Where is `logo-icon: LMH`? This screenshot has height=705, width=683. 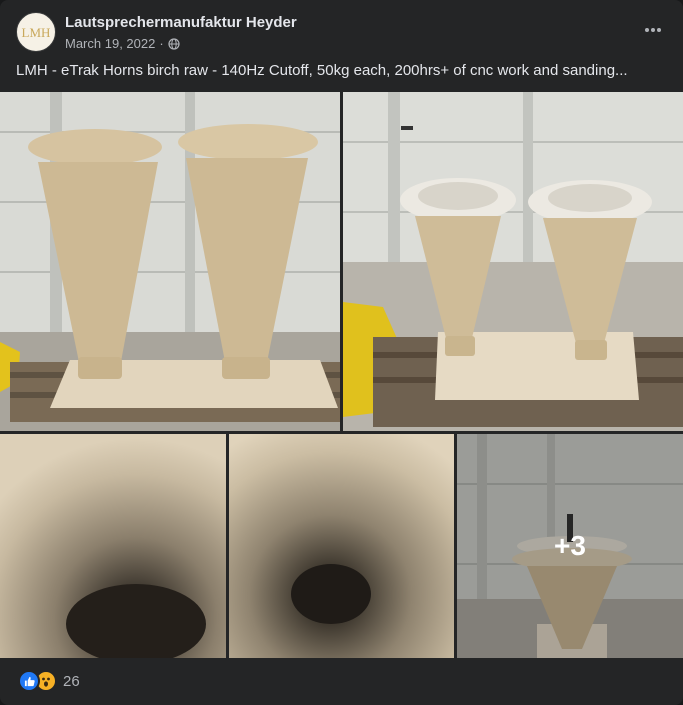
logo-icon: LMH is located at coordinates (36, 32).